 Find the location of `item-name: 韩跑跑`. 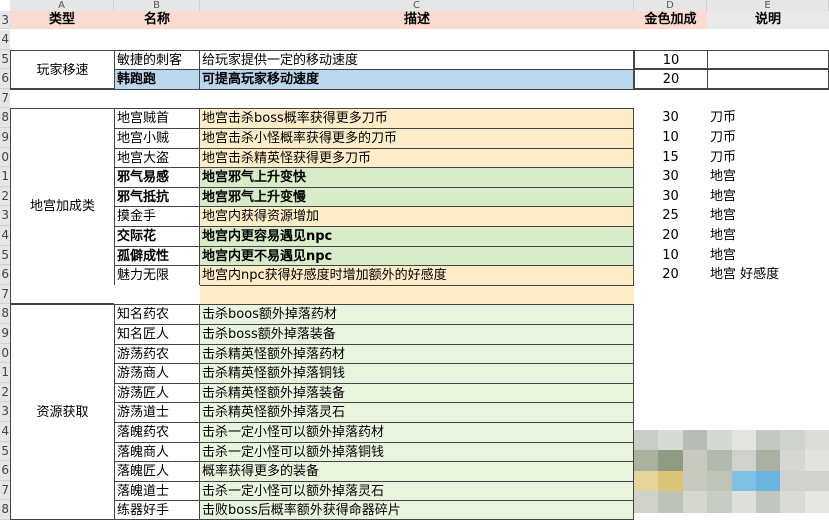

item-name: 韩跑跑 is located at coordinates (157, 79).